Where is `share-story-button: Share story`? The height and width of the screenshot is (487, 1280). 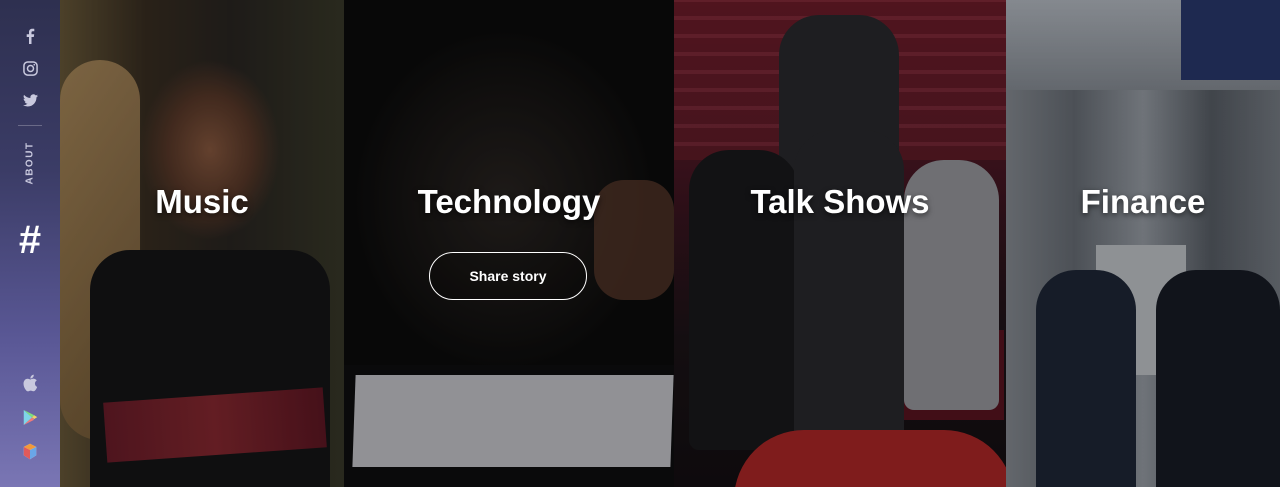
share-story-button: Share story is located at coordinates (508, 276).